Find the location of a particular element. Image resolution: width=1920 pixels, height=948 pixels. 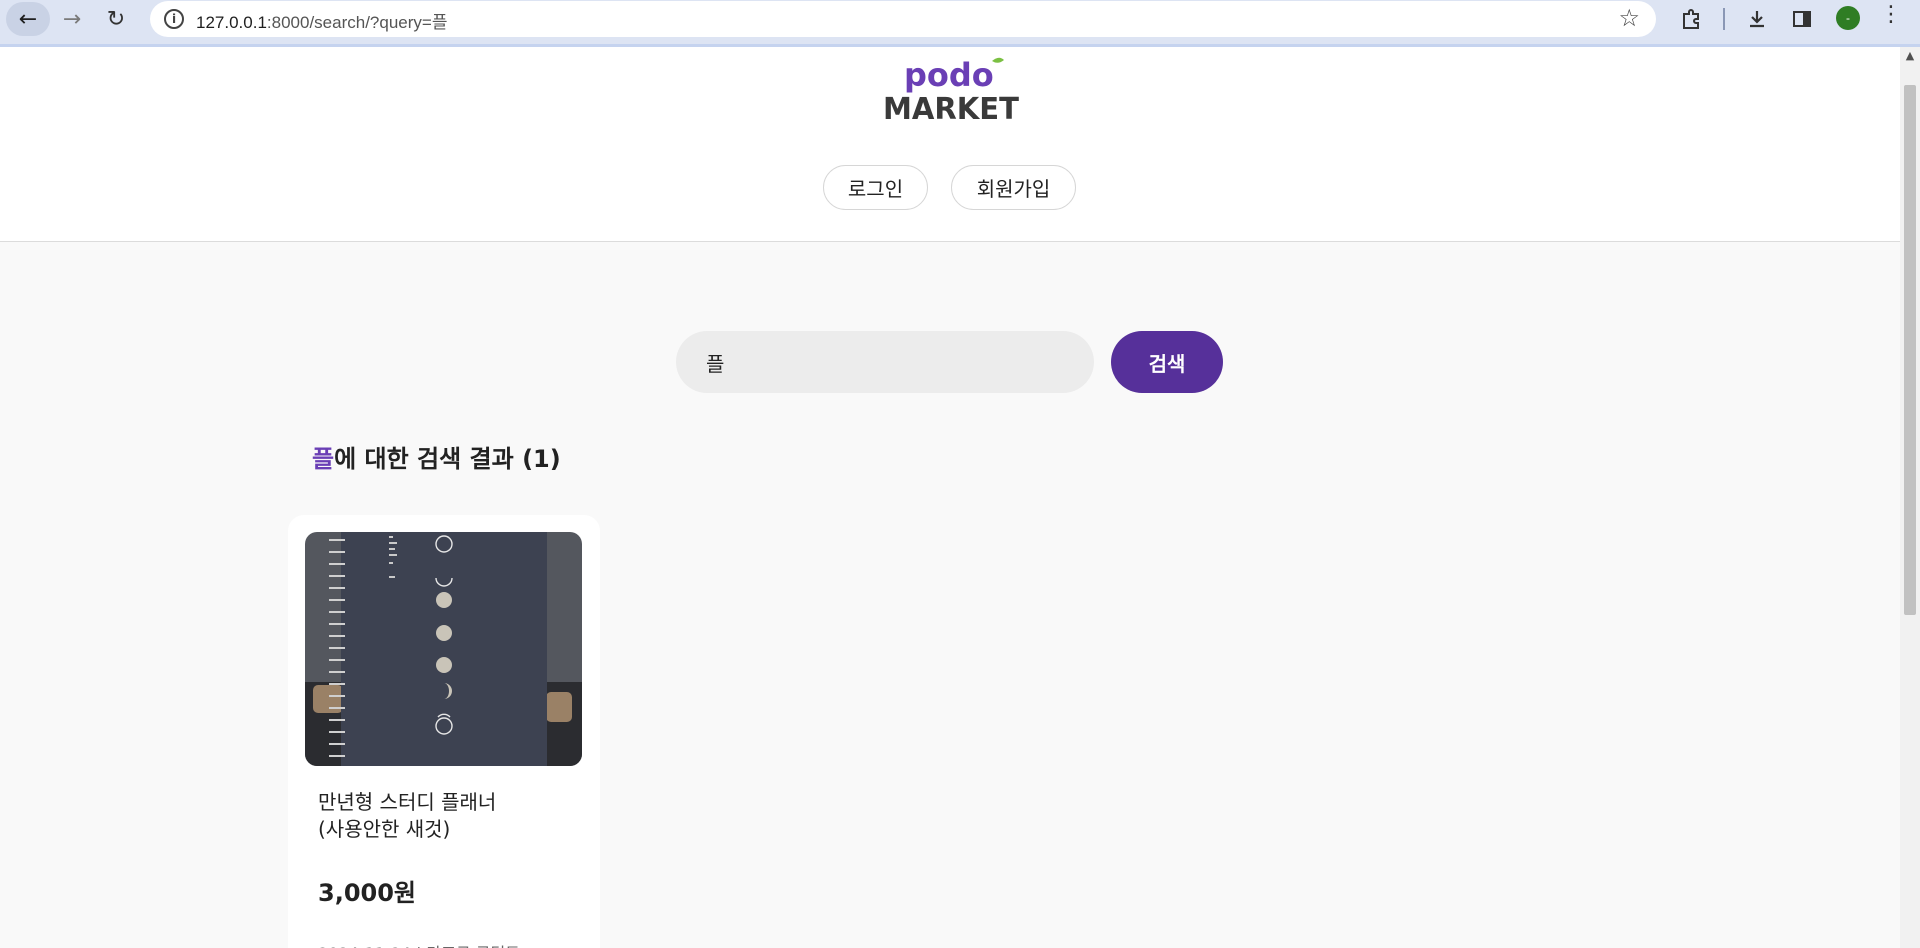

page-scrollbar: ▲ is located at coordinates (1910, 497).